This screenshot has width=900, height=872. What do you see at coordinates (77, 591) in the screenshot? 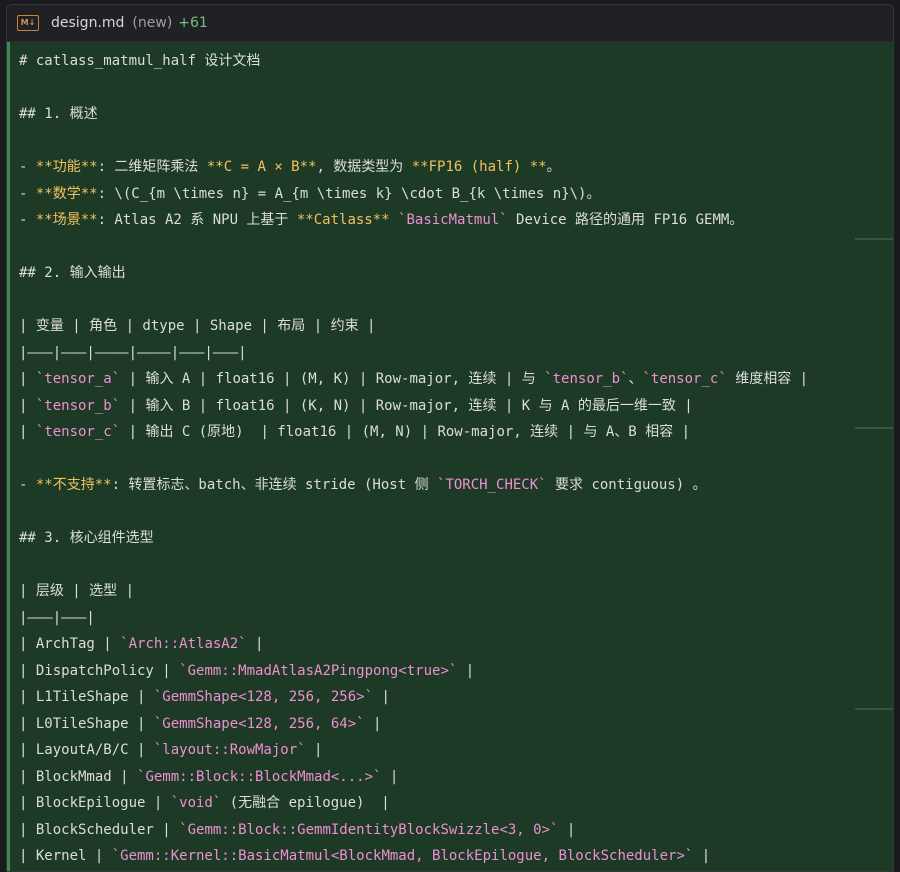
I see `text-segment: | 层级 | 选型 |` at bounding box center [77, 591].